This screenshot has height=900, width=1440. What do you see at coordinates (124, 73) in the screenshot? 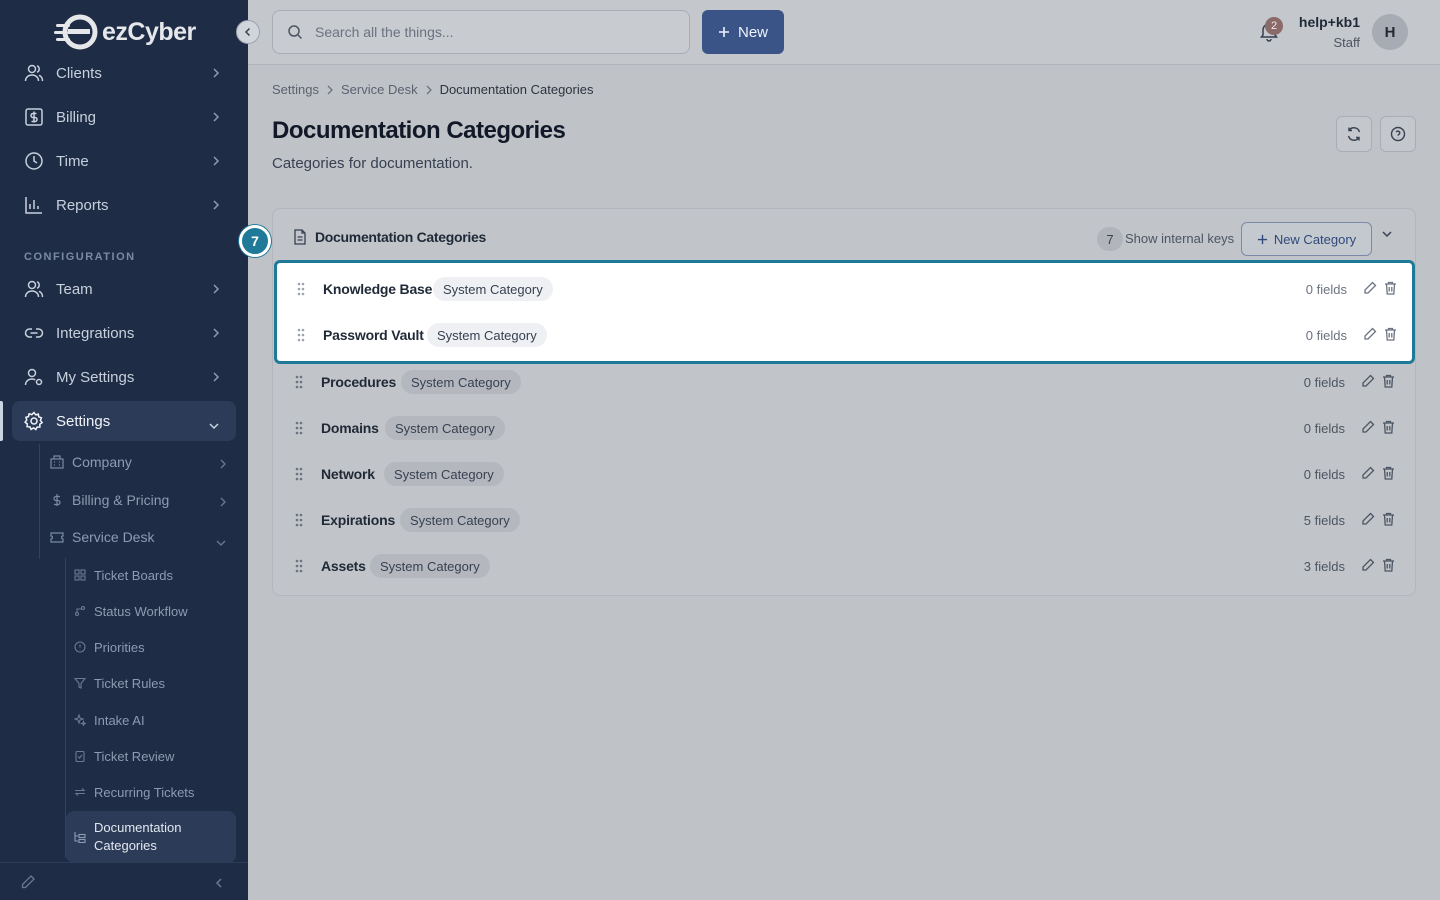
I see `sidebar-item-clients: Clients` at bounding box center [124, 73].